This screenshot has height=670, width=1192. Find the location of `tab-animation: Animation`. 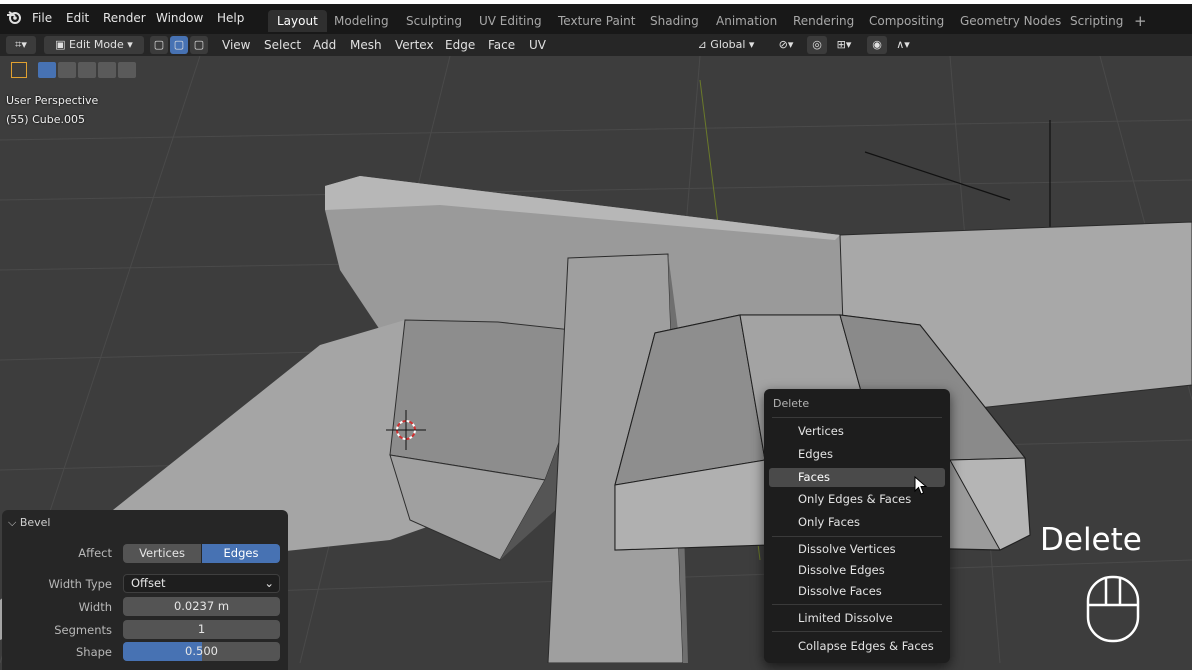

tab-animation: Animation is located at coordinates (746, 21).